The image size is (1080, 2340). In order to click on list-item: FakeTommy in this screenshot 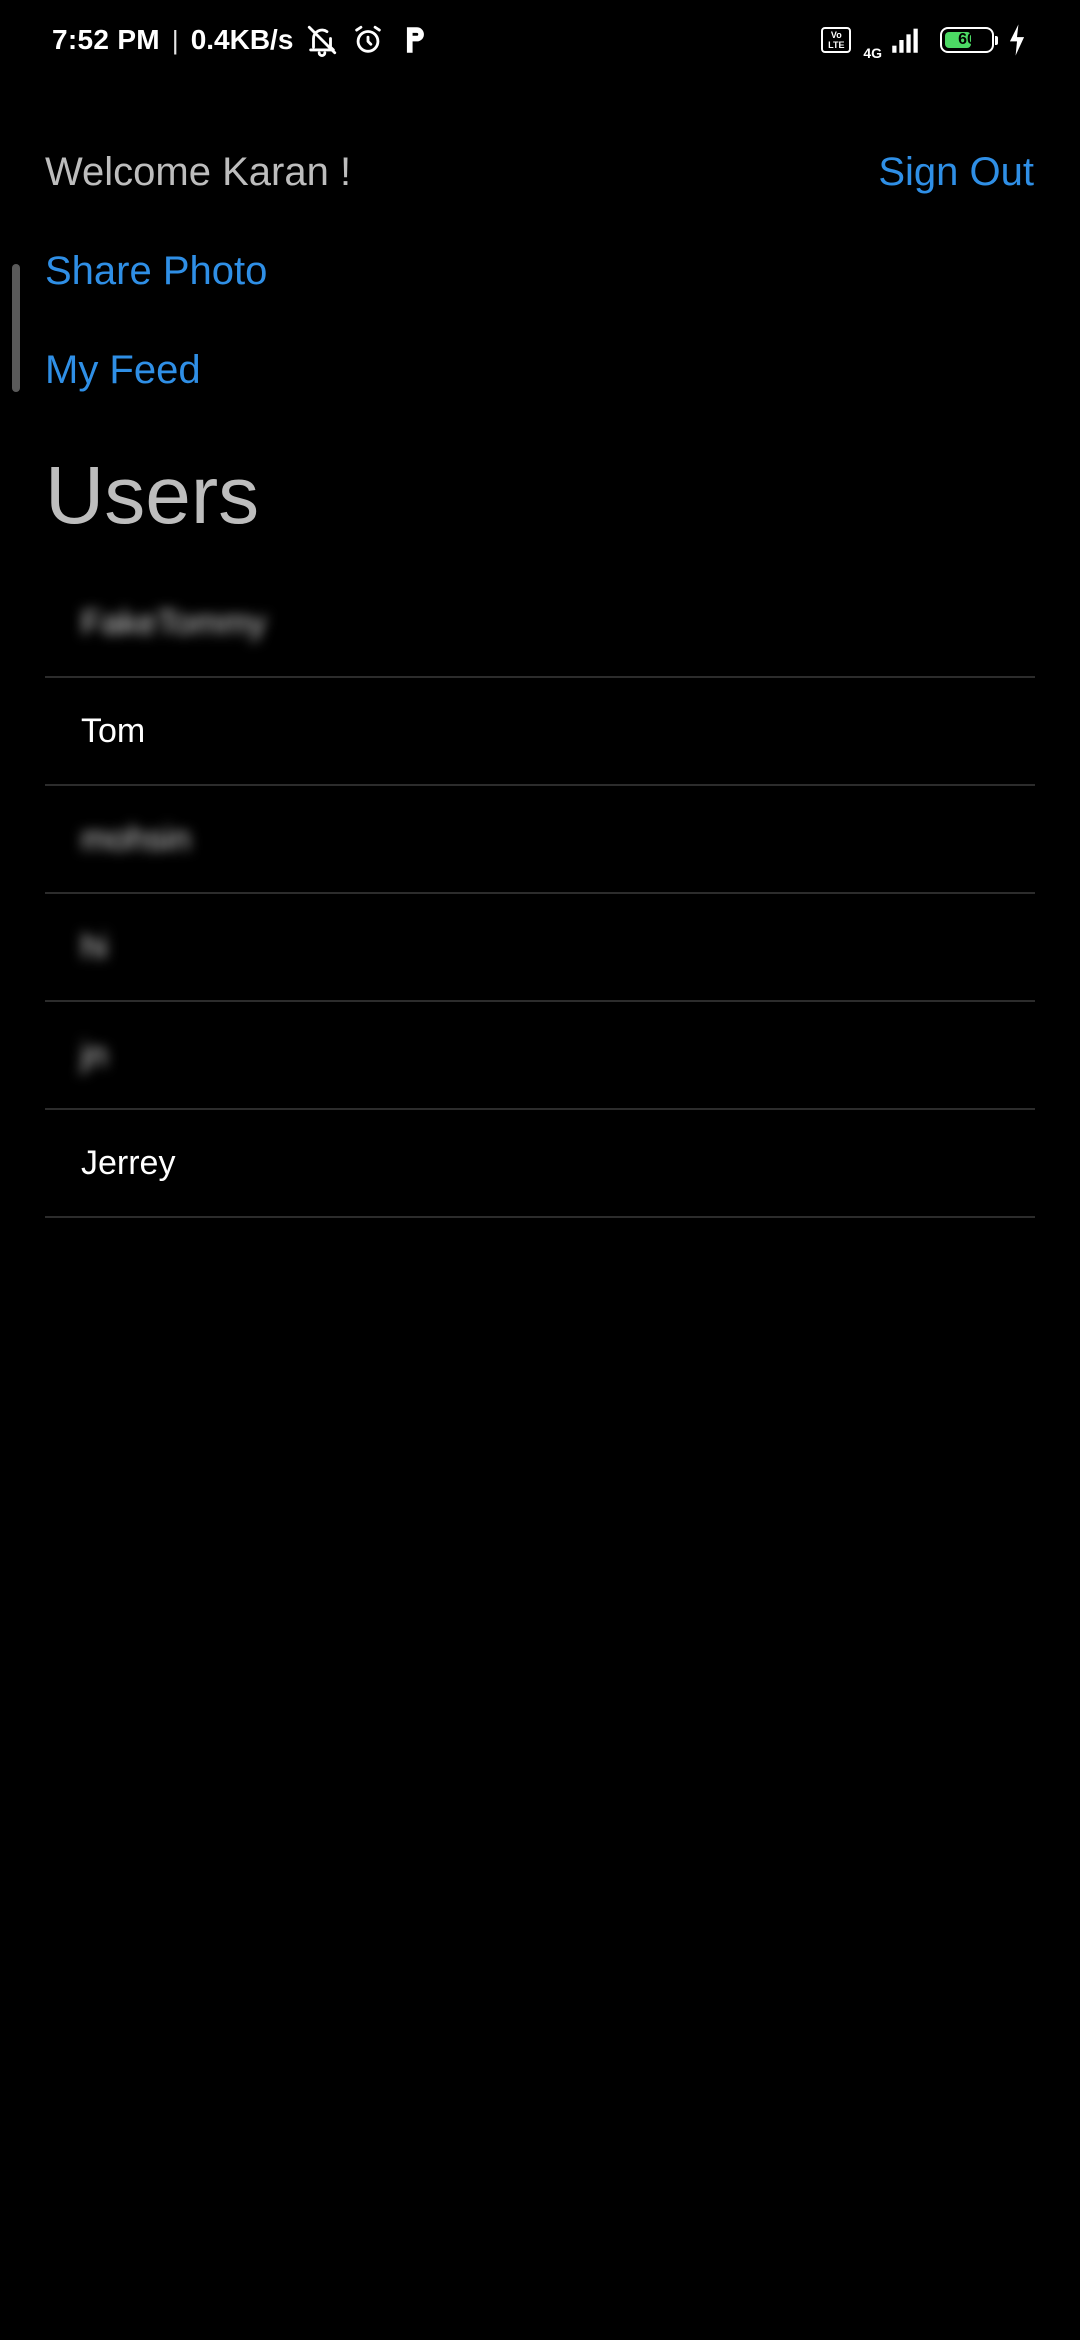, I will do `click(540, 624)`.